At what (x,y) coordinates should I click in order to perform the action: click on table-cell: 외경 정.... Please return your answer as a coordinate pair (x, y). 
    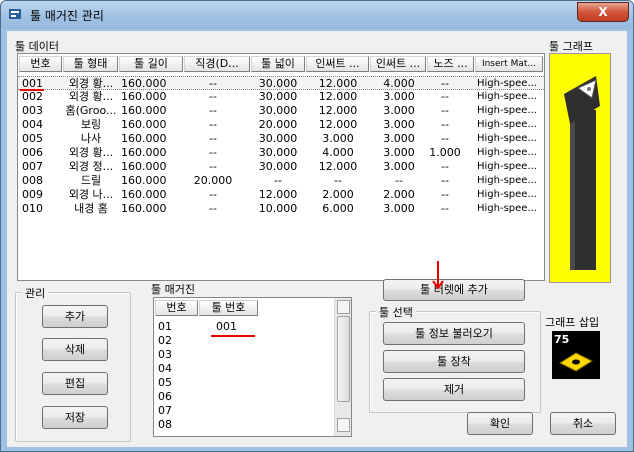
    Looking at the image, I should click on (91, 166).